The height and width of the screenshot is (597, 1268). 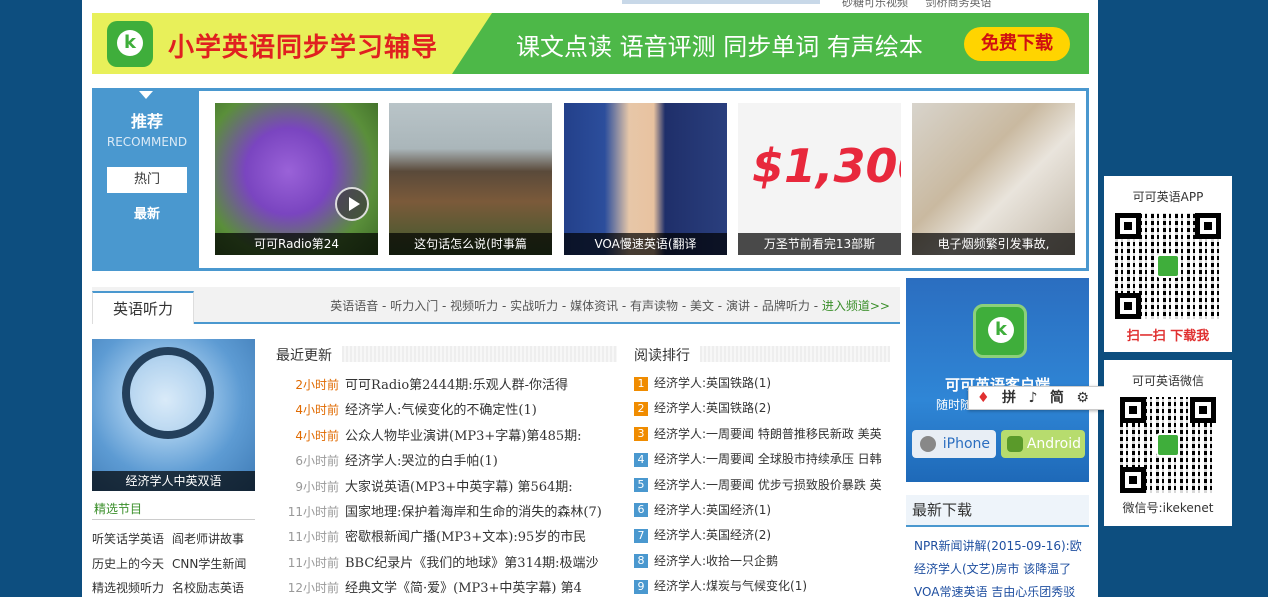 I want to click on enter-channel-link: 进入频道>>, so click(x=856, y=306).